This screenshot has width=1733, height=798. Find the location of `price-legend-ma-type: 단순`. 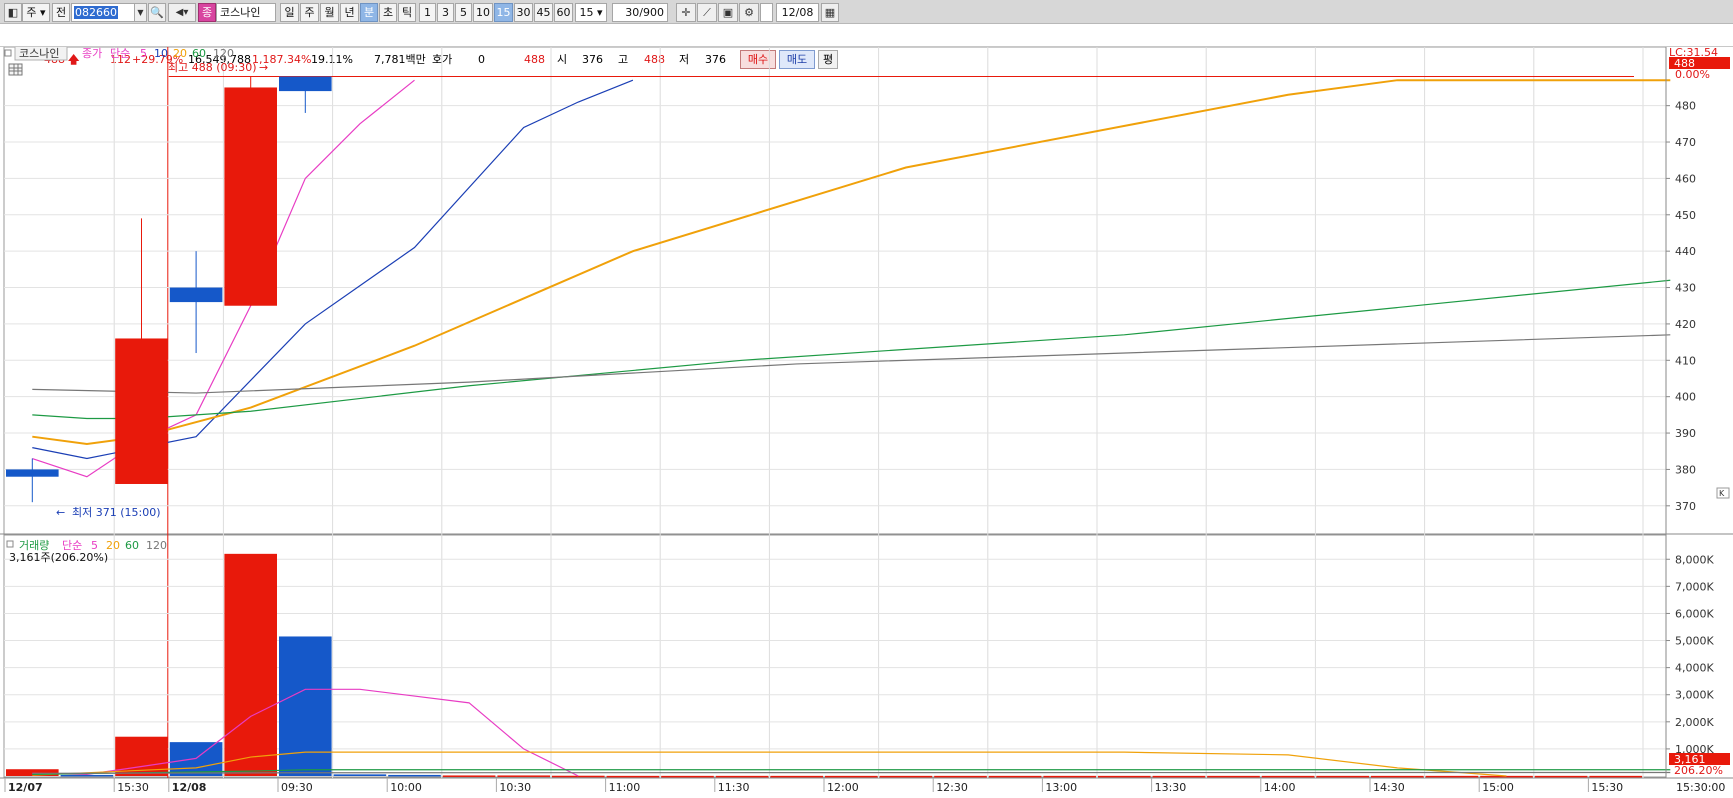

price-legend-ma-type: 단순 is located at coordinates (120, 53).